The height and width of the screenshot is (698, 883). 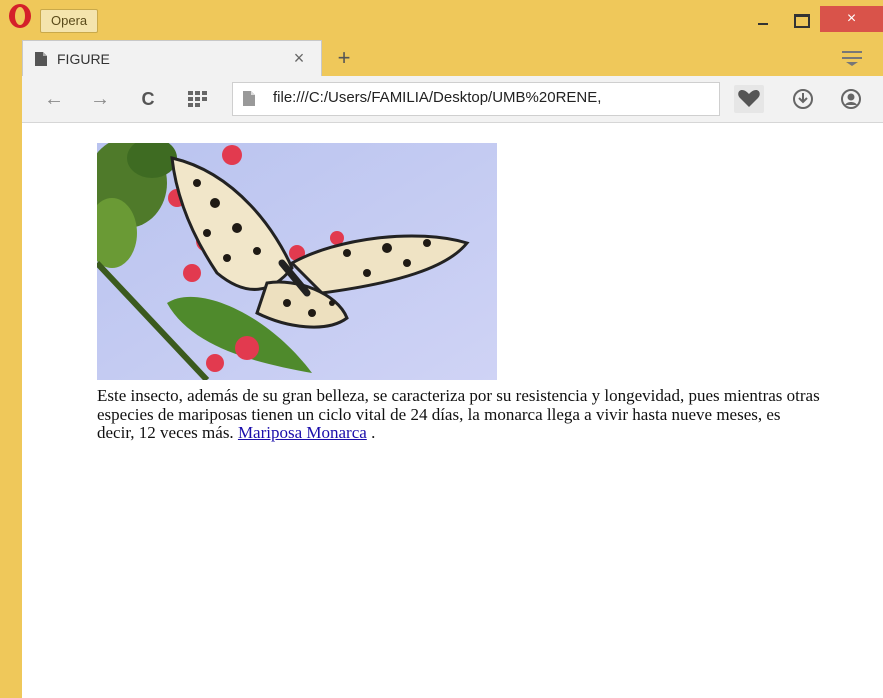 I want to click on heart-icon, so click(x=749, y=99).